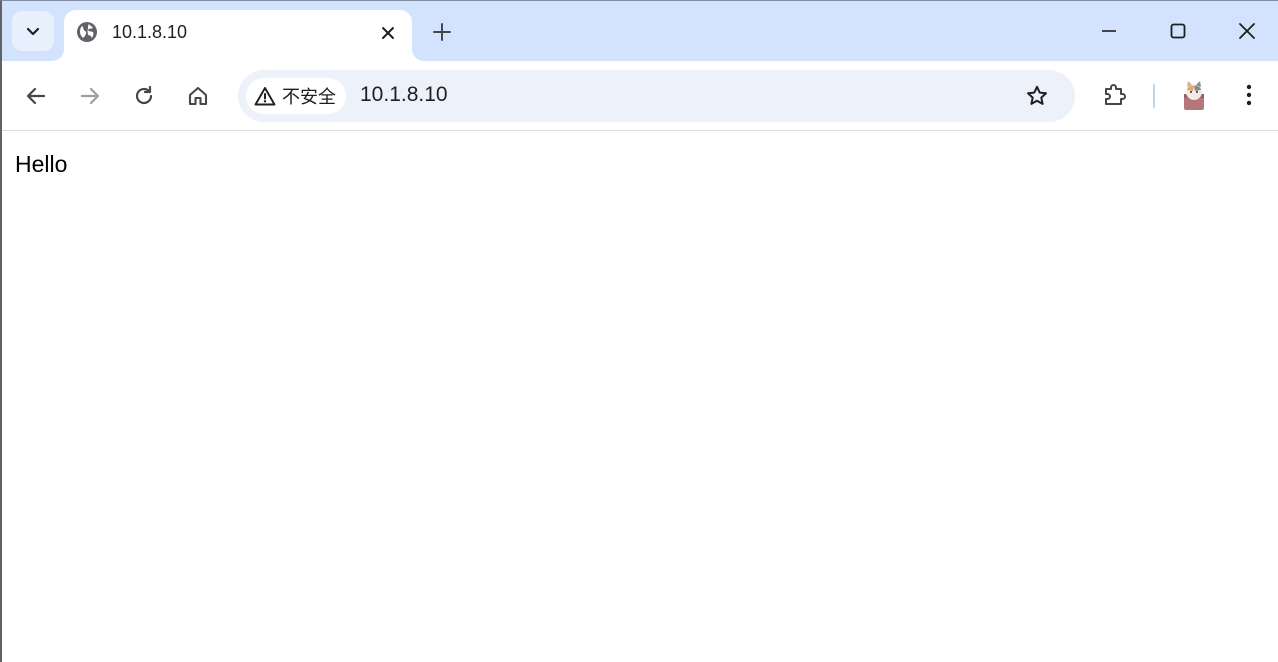 The height and width of the screenshot is (662, 1278). I want to click on address-bar: 不安全 10.1.8.10, so click(656, 96).